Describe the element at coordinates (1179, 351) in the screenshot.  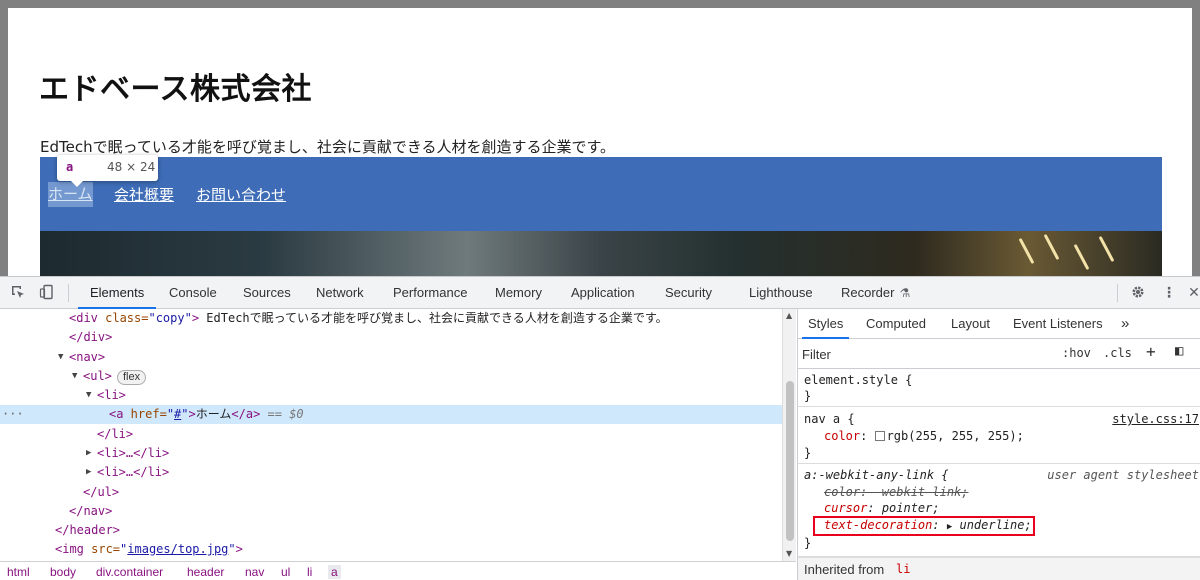
I see `sidebar-toggle-icon: ◧` at that location.